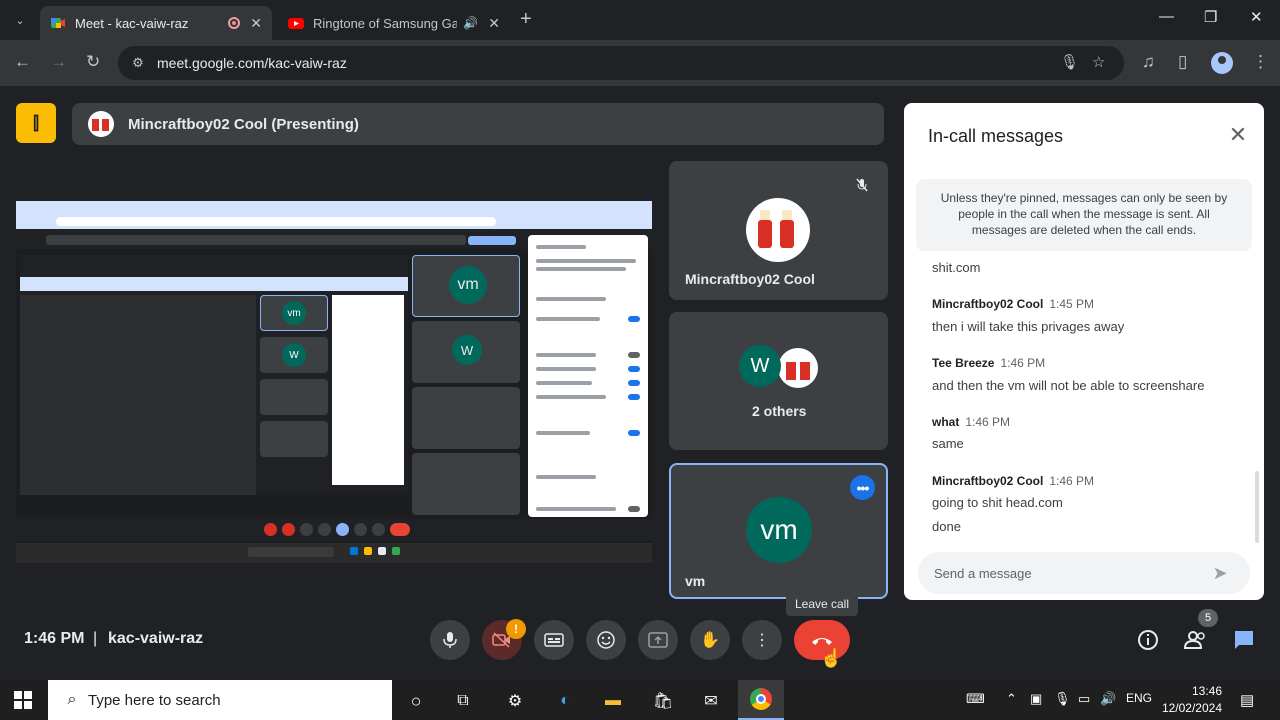 The image size is (1280, 720). What do you see at coordinates (416, 701) in the screenshot?
I see `cortana-icon: ○` at bounding box center [416, 701].